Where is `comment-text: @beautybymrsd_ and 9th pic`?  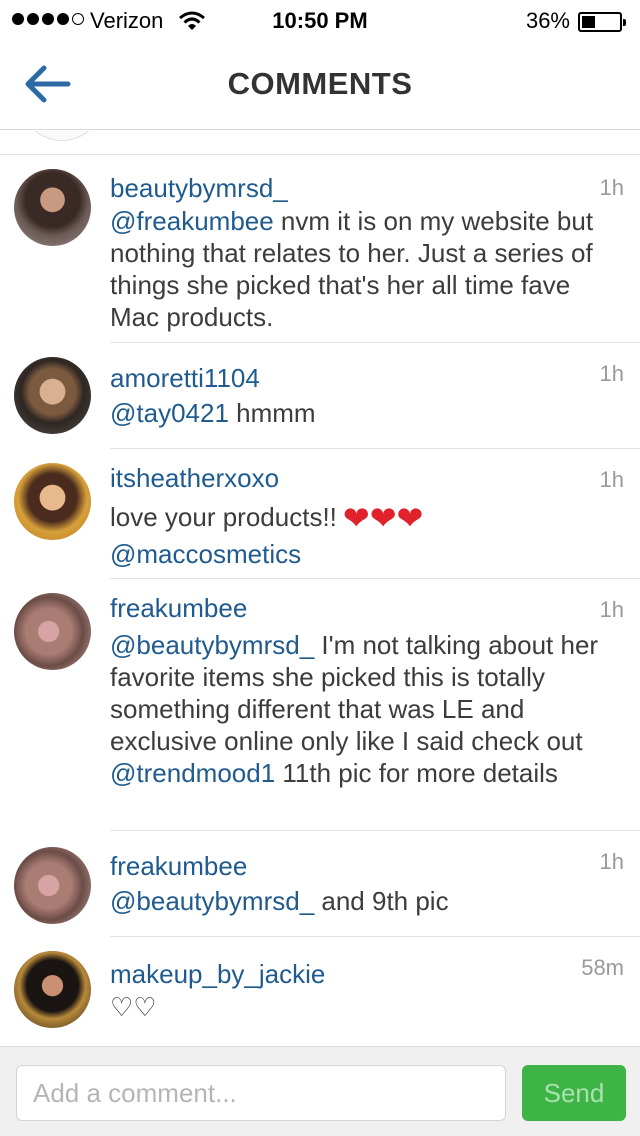 comment-text: @beautybymrsd_ and 9th pic is located at coordinates (279, 901).